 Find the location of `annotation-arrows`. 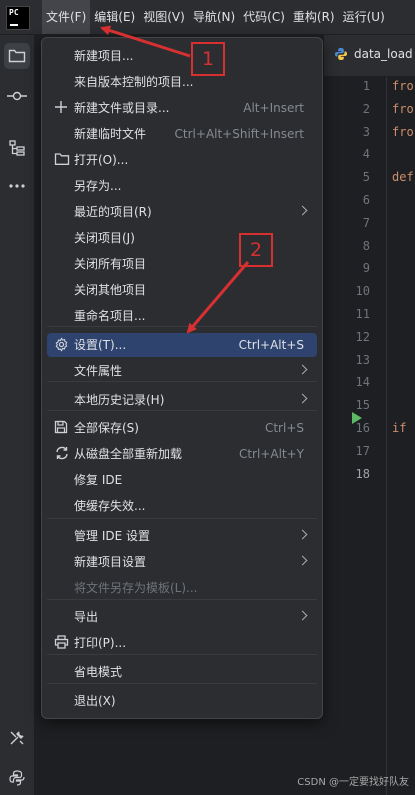

annotation-arrows is located at coordinates (175, 179).